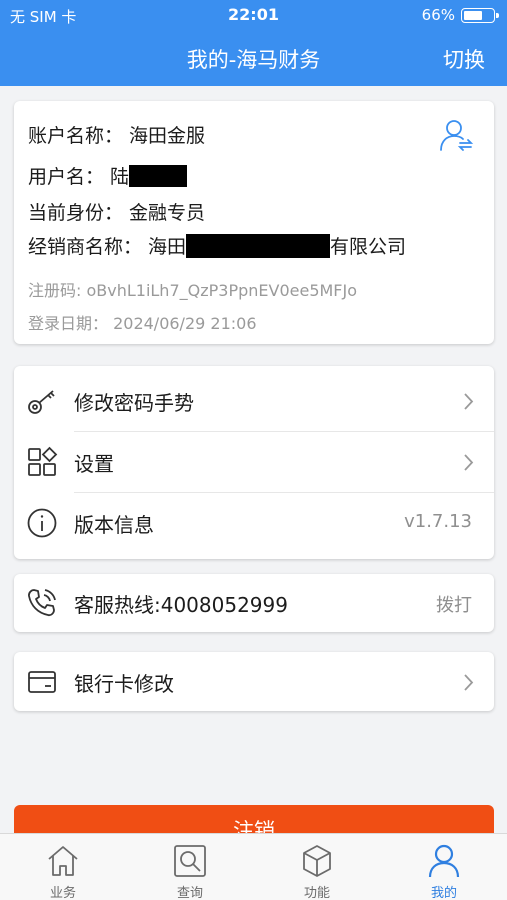  I want to click on account-name: 账户名称： 海田金服, so click(117, 136).